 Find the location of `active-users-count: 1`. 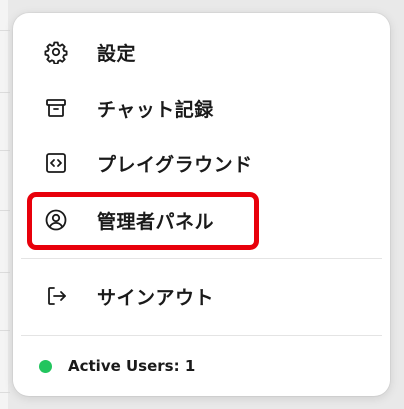

active-users-count: 1 is located at coordinates (190, 366).